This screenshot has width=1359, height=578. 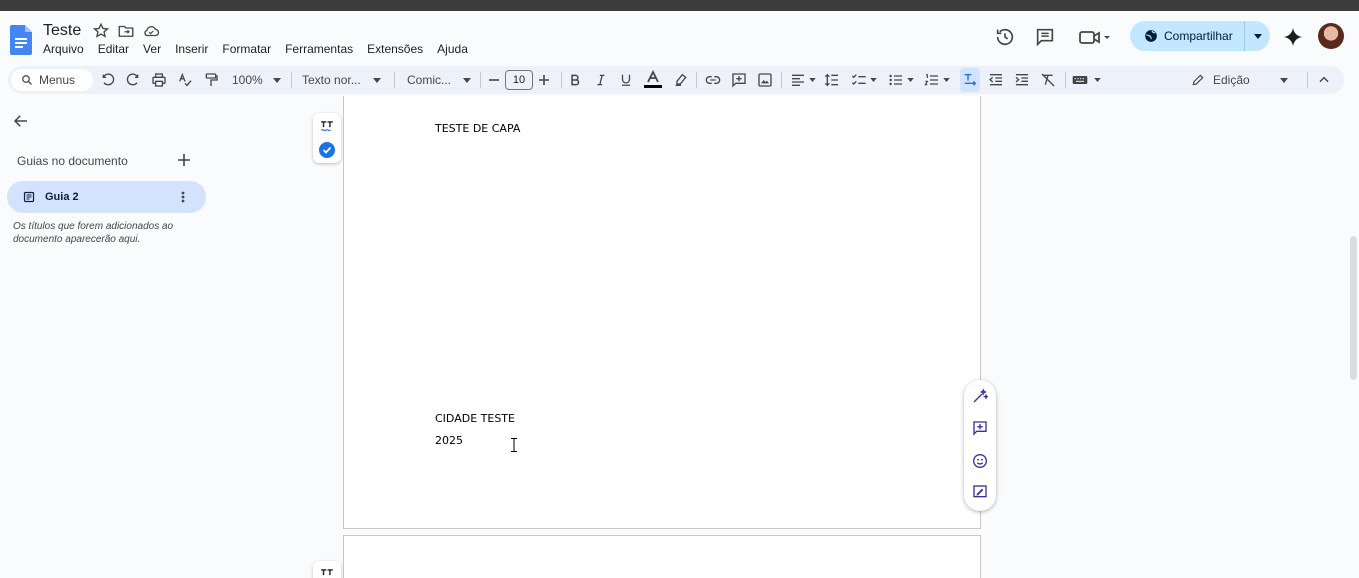 What do you see at coordinates (21, 40) in the screenshot?
I see `docs-logo-icon` at bounding box center [21, 40].